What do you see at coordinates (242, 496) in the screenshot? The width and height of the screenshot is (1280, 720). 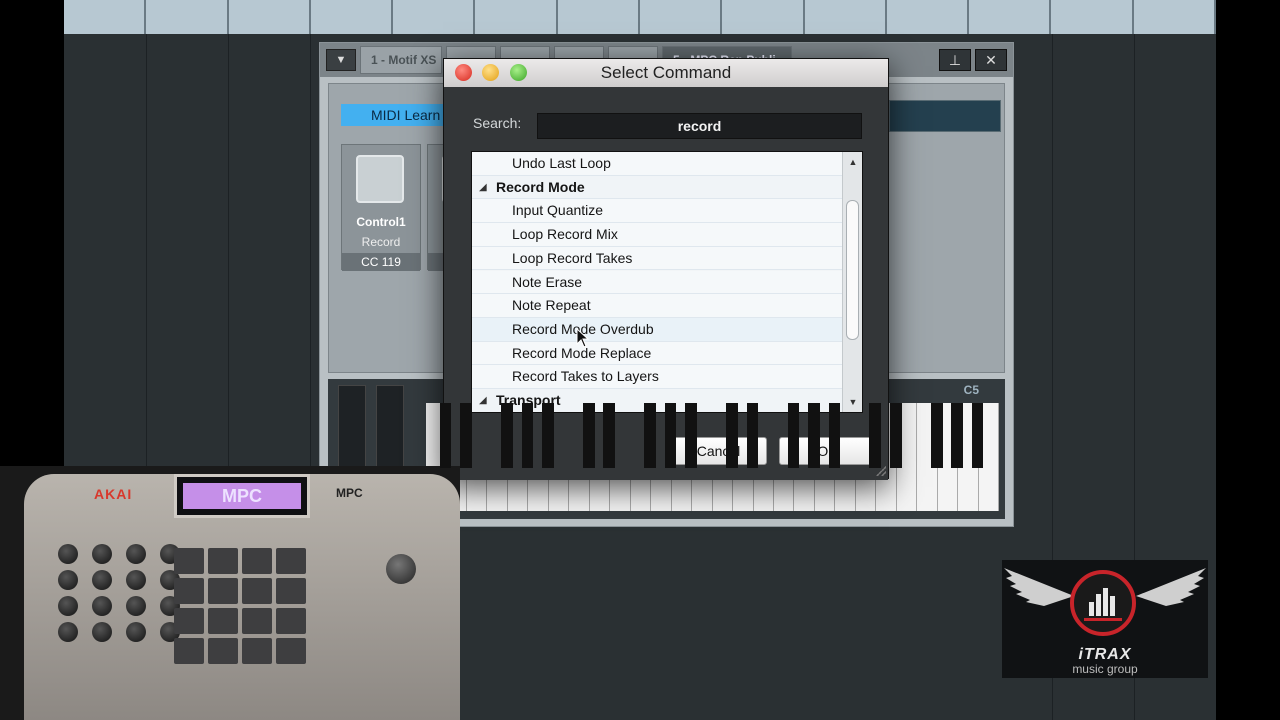 I see `mpc-screen: MPC` at bounding box center [242, 496].